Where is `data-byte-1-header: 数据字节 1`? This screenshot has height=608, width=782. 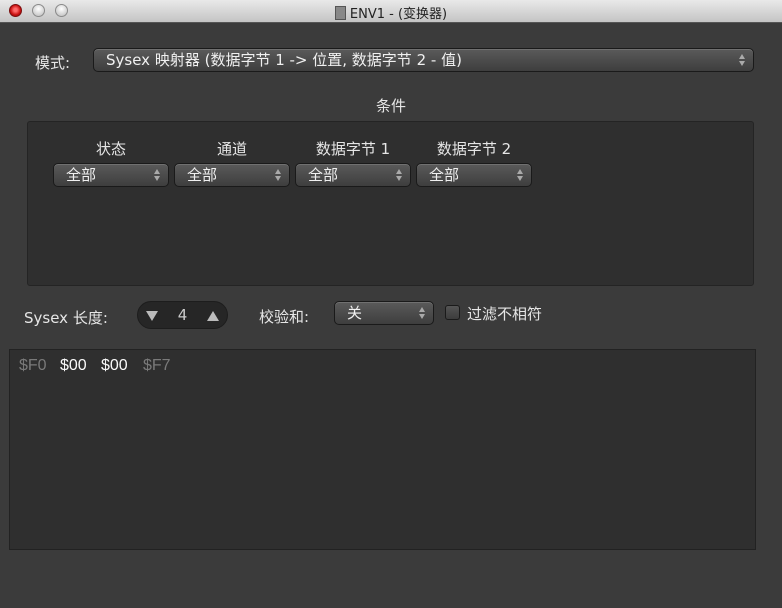 data-byte-1-header: 数据字节 1 is located at coordinates (353, 149).